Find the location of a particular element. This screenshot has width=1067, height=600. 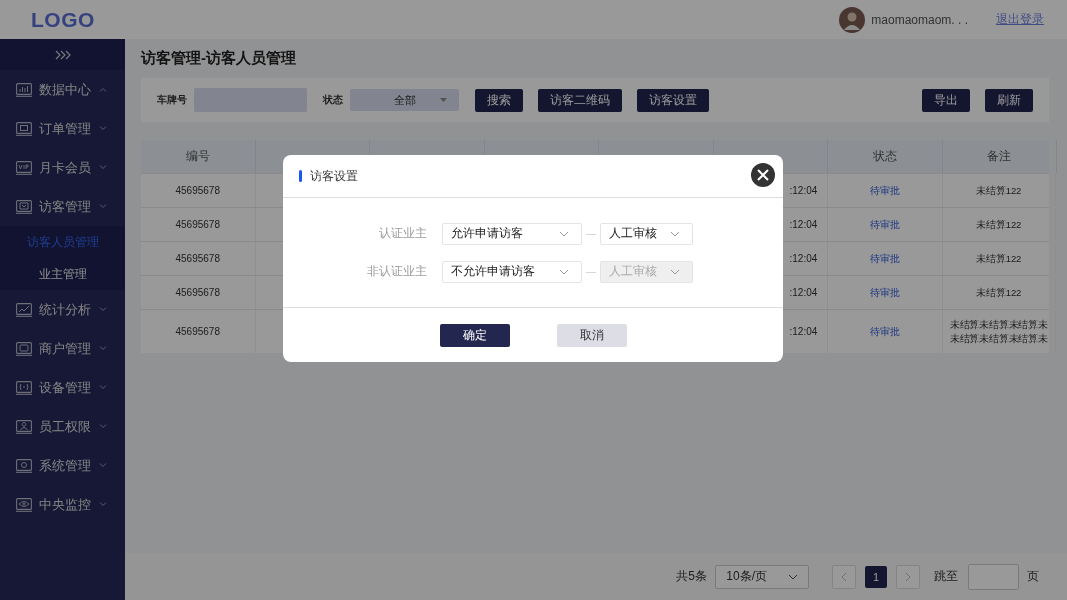

field-label: 认证业主 is located at coordinates (403, 233).